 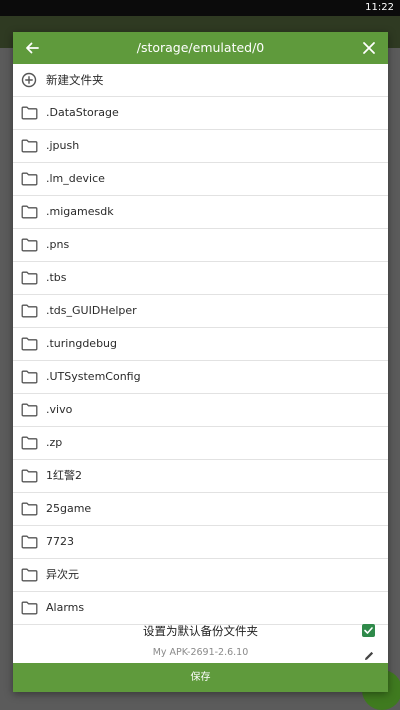 What do you see at coordinates (200, 179) in the screenshot?
I see `folder-list-item: .lm_device` at bounding box center [200, 179].